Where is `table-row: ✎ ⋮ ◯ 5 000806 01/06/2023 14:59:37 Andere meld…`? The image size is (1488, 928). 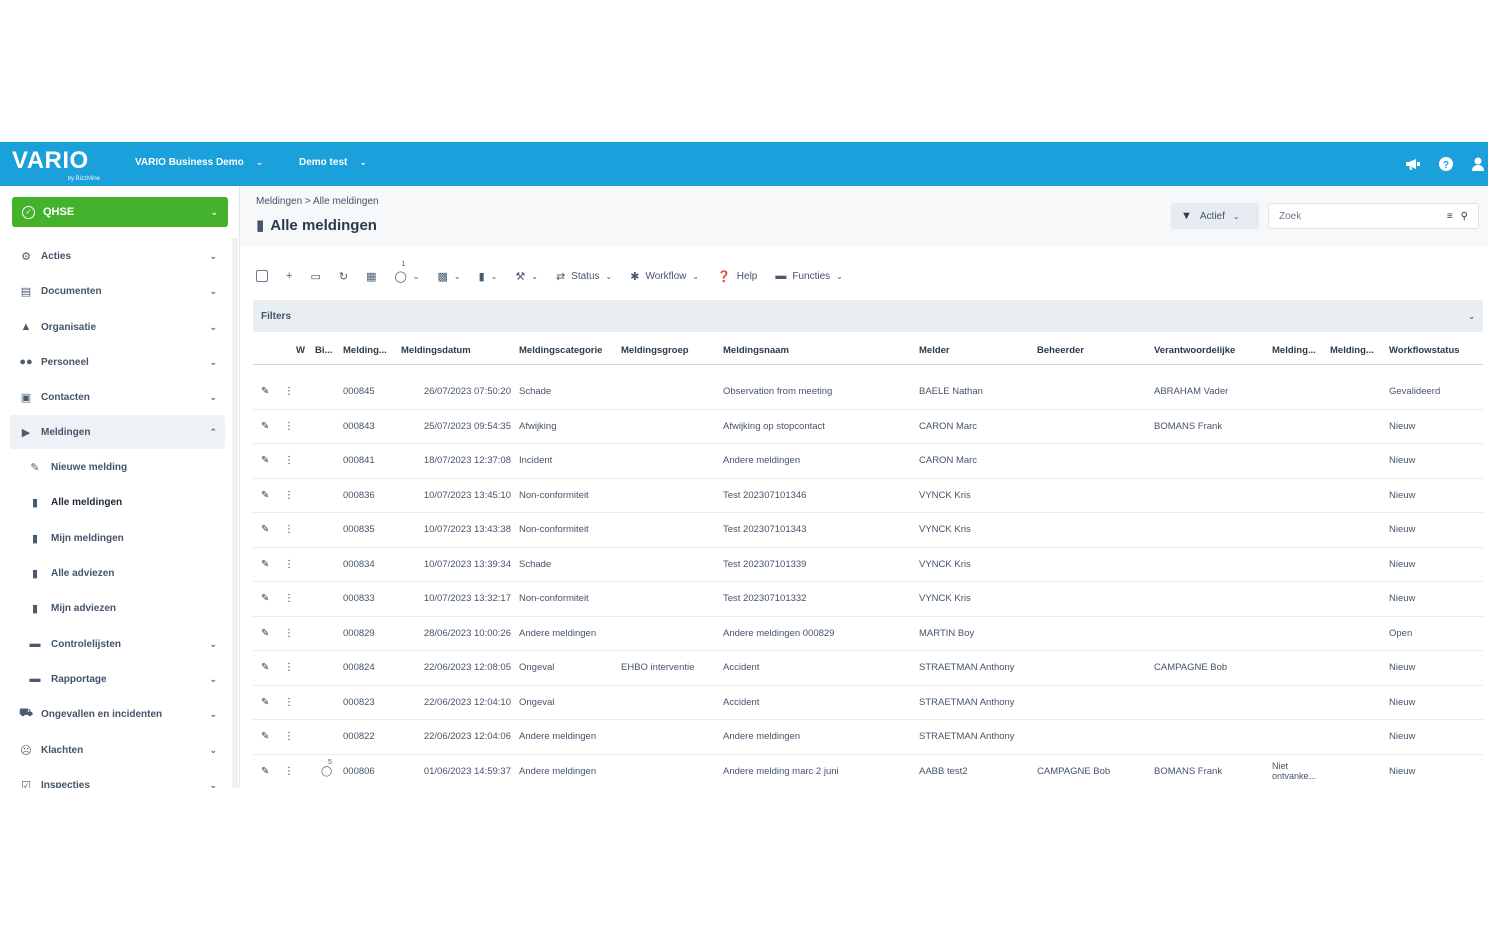 table-row: ✎ ⋮ ◯ 5 000806 01/06/2023 14:59:37 Andere meld… is located at coordinates (868, 772).